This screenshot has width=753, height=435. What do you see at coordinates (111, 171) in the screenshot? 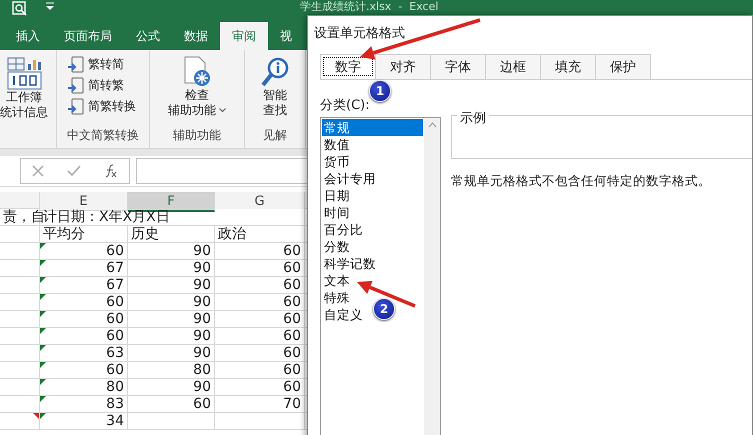
I see `function-icon` at bounding box center [111, 171].